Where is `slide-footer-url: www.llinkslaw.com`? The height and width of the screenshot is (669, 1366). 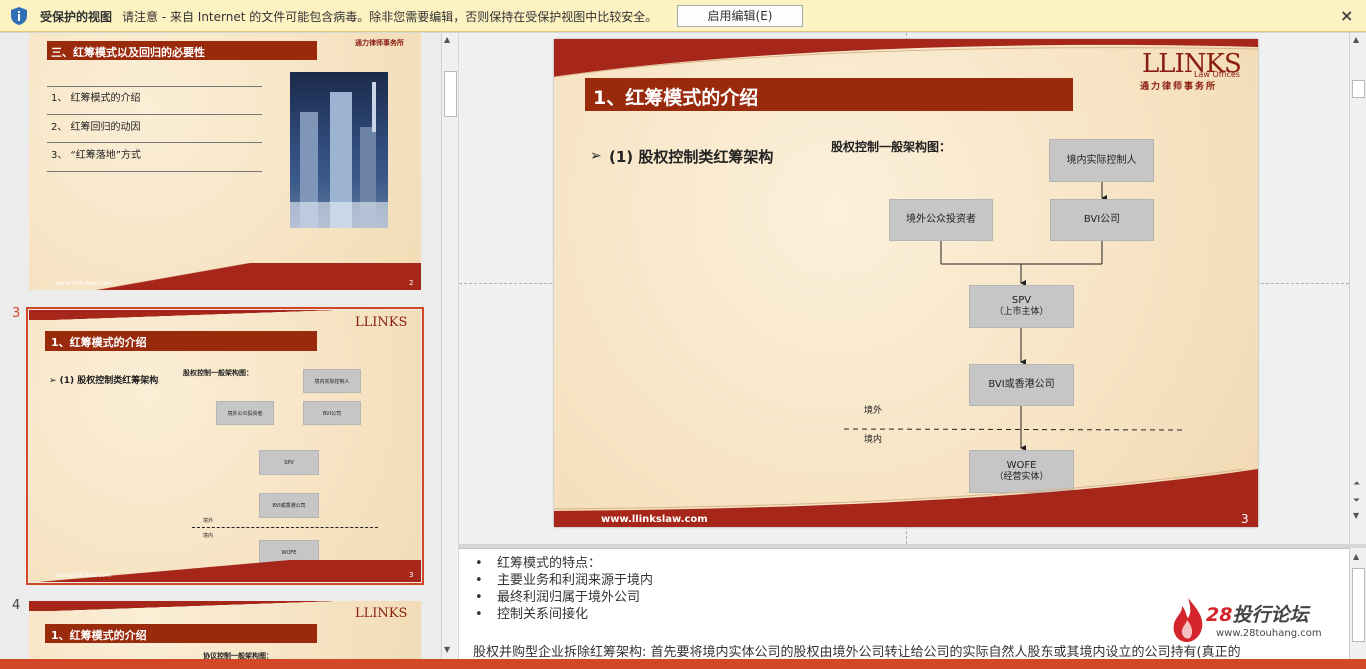 slide-footer-url: www.llinkslaw.com is located at coordinates (654, 519).